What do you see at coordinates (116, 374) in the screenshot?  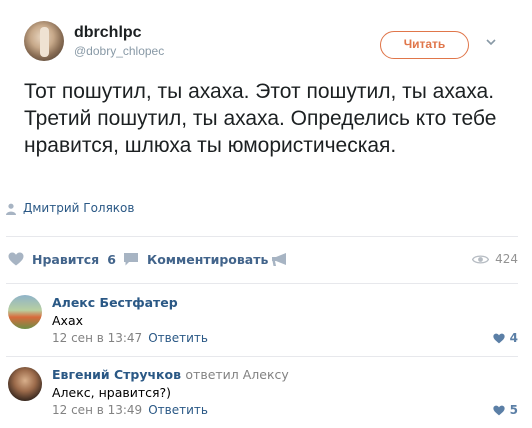 I see `comment-author-name: Евгений Стручков` at bounding box center [116, 374].